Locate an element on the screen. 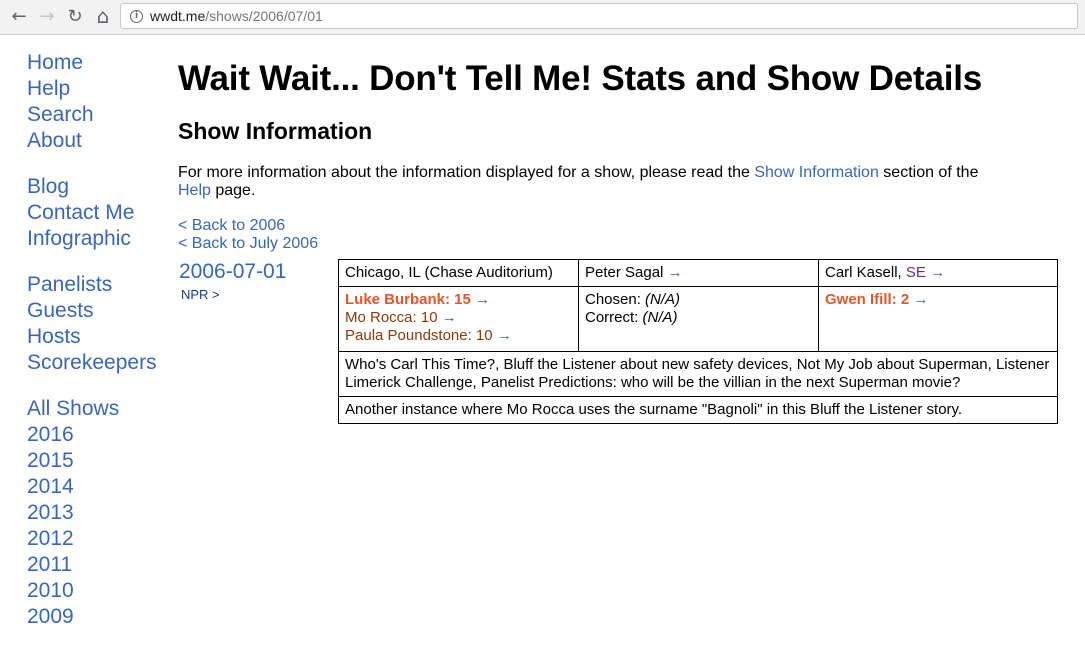 This screenshot has height=650, width=1085. sidebar-link-contact: Contact Me is located at coordinates (92, 213).